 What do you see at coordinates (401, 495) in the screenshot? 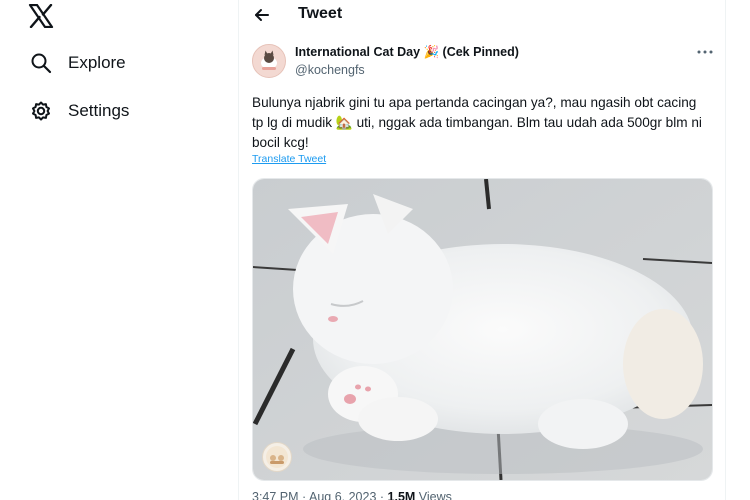
I see `views-count: 1.5M` at bounding box center [401, 495].